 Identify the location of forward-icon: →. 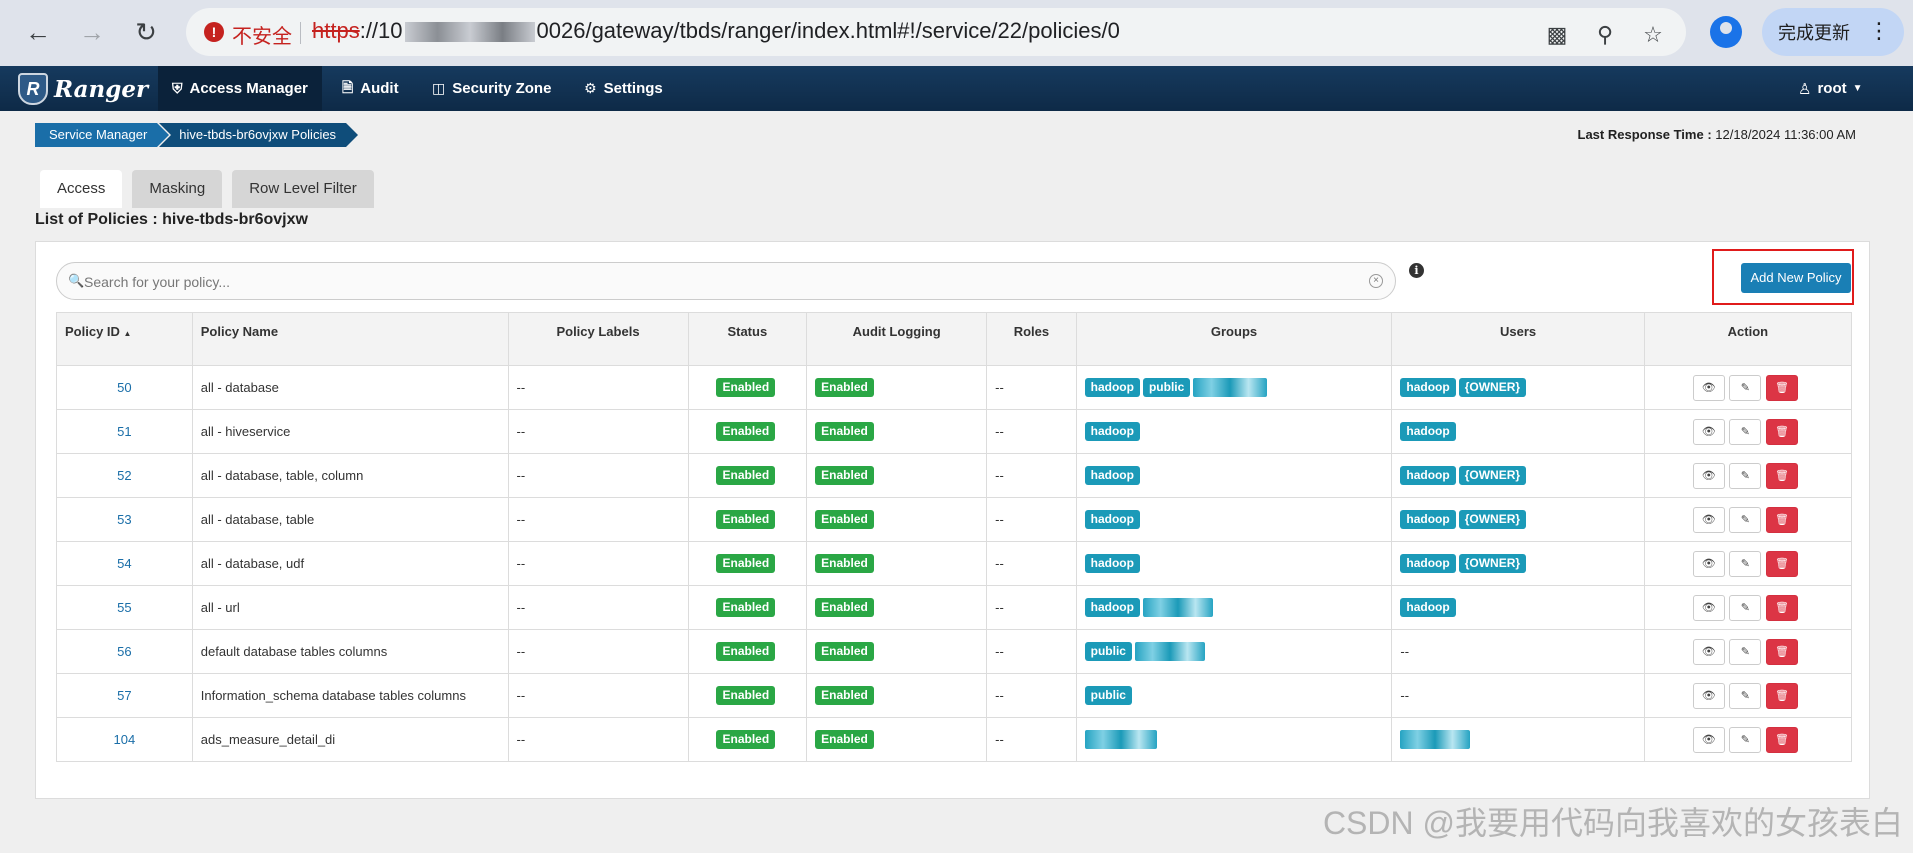
(92, 32).